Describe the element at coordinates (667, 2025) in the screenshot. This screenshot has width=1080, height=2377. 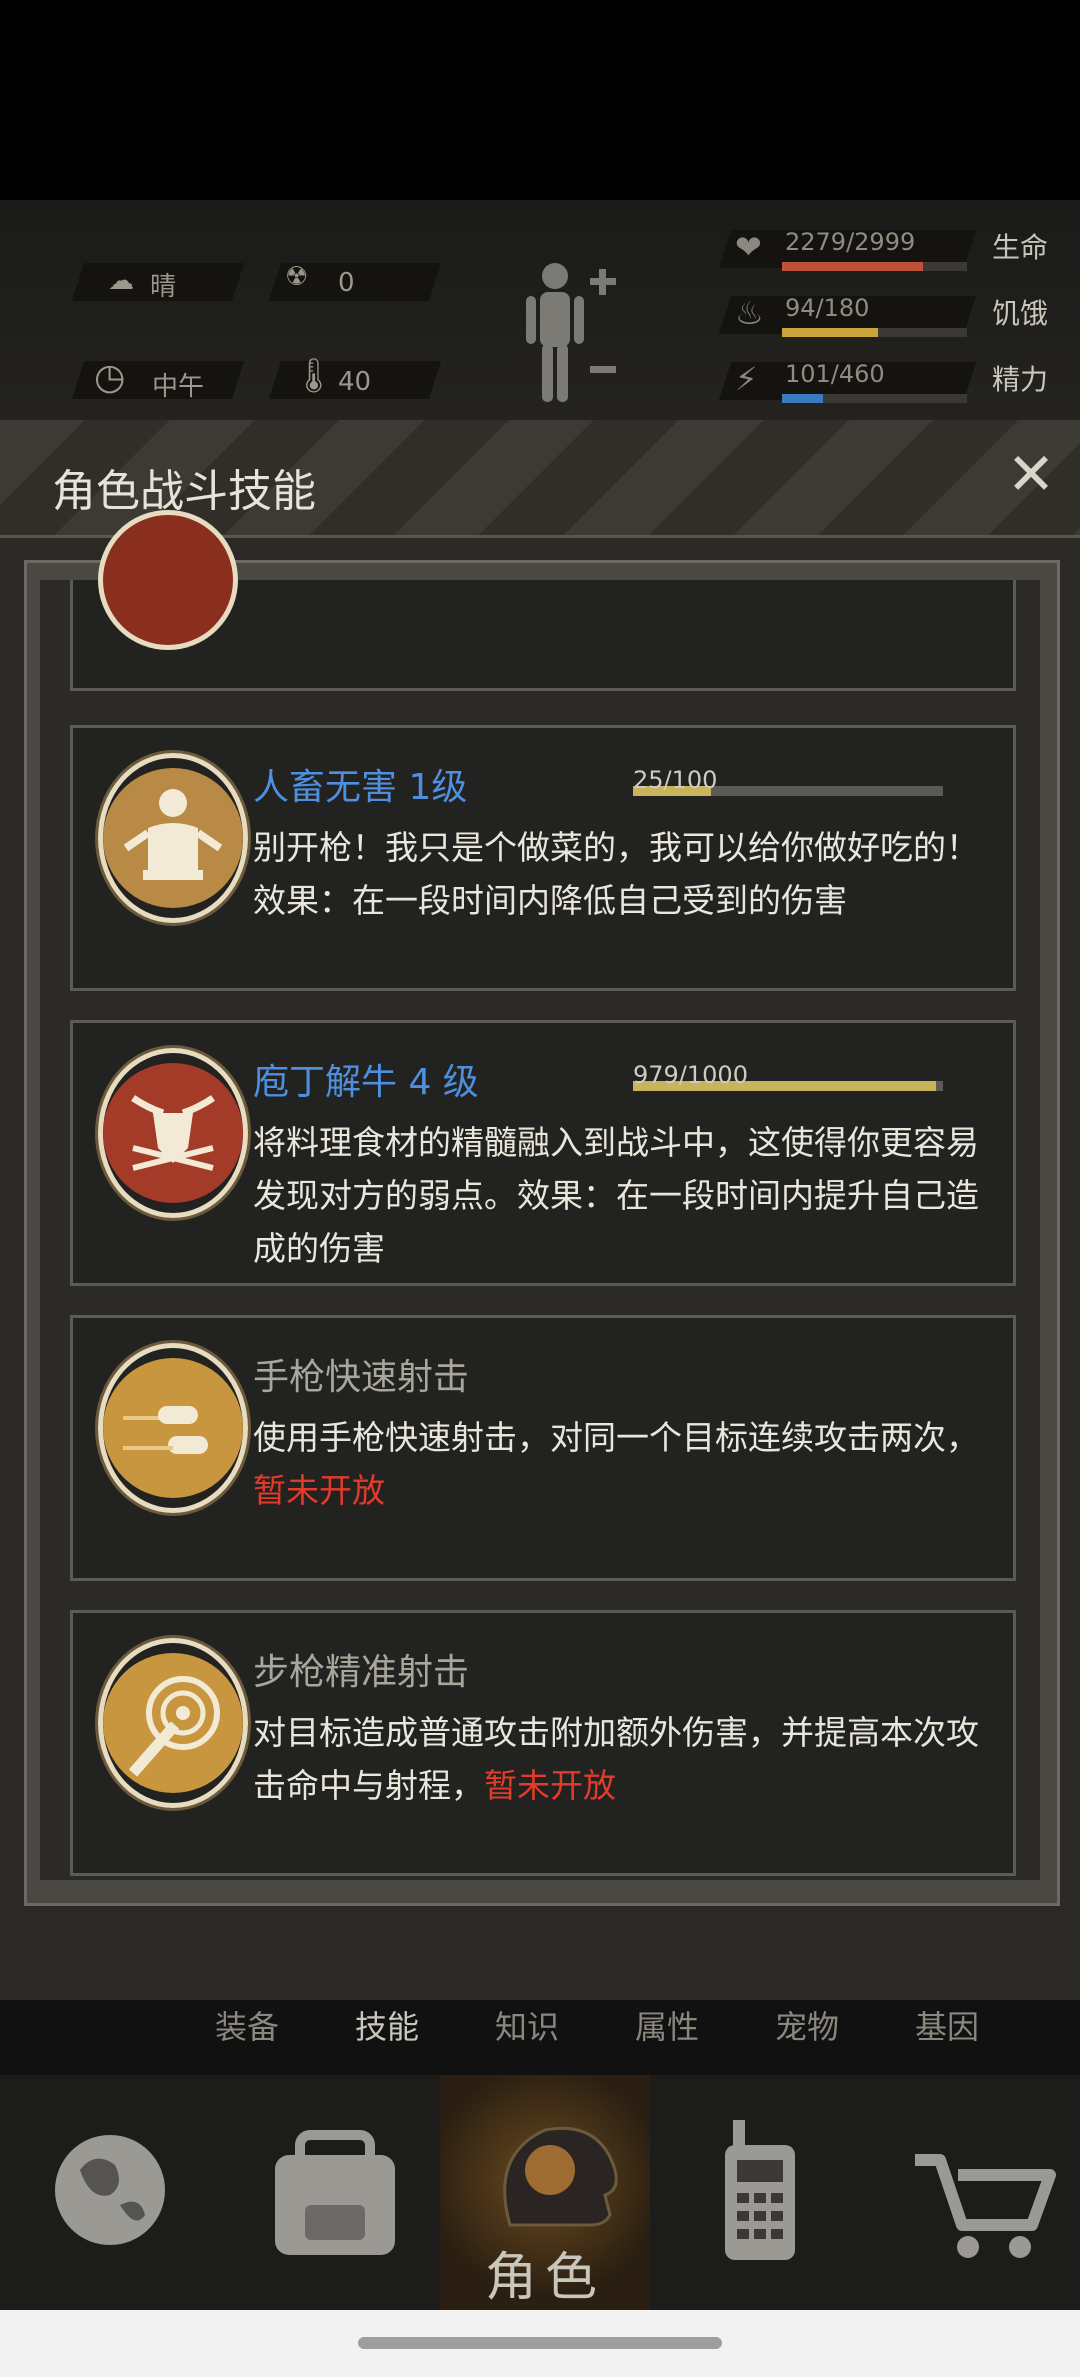
I see `sub-tab: 属性` at that location.